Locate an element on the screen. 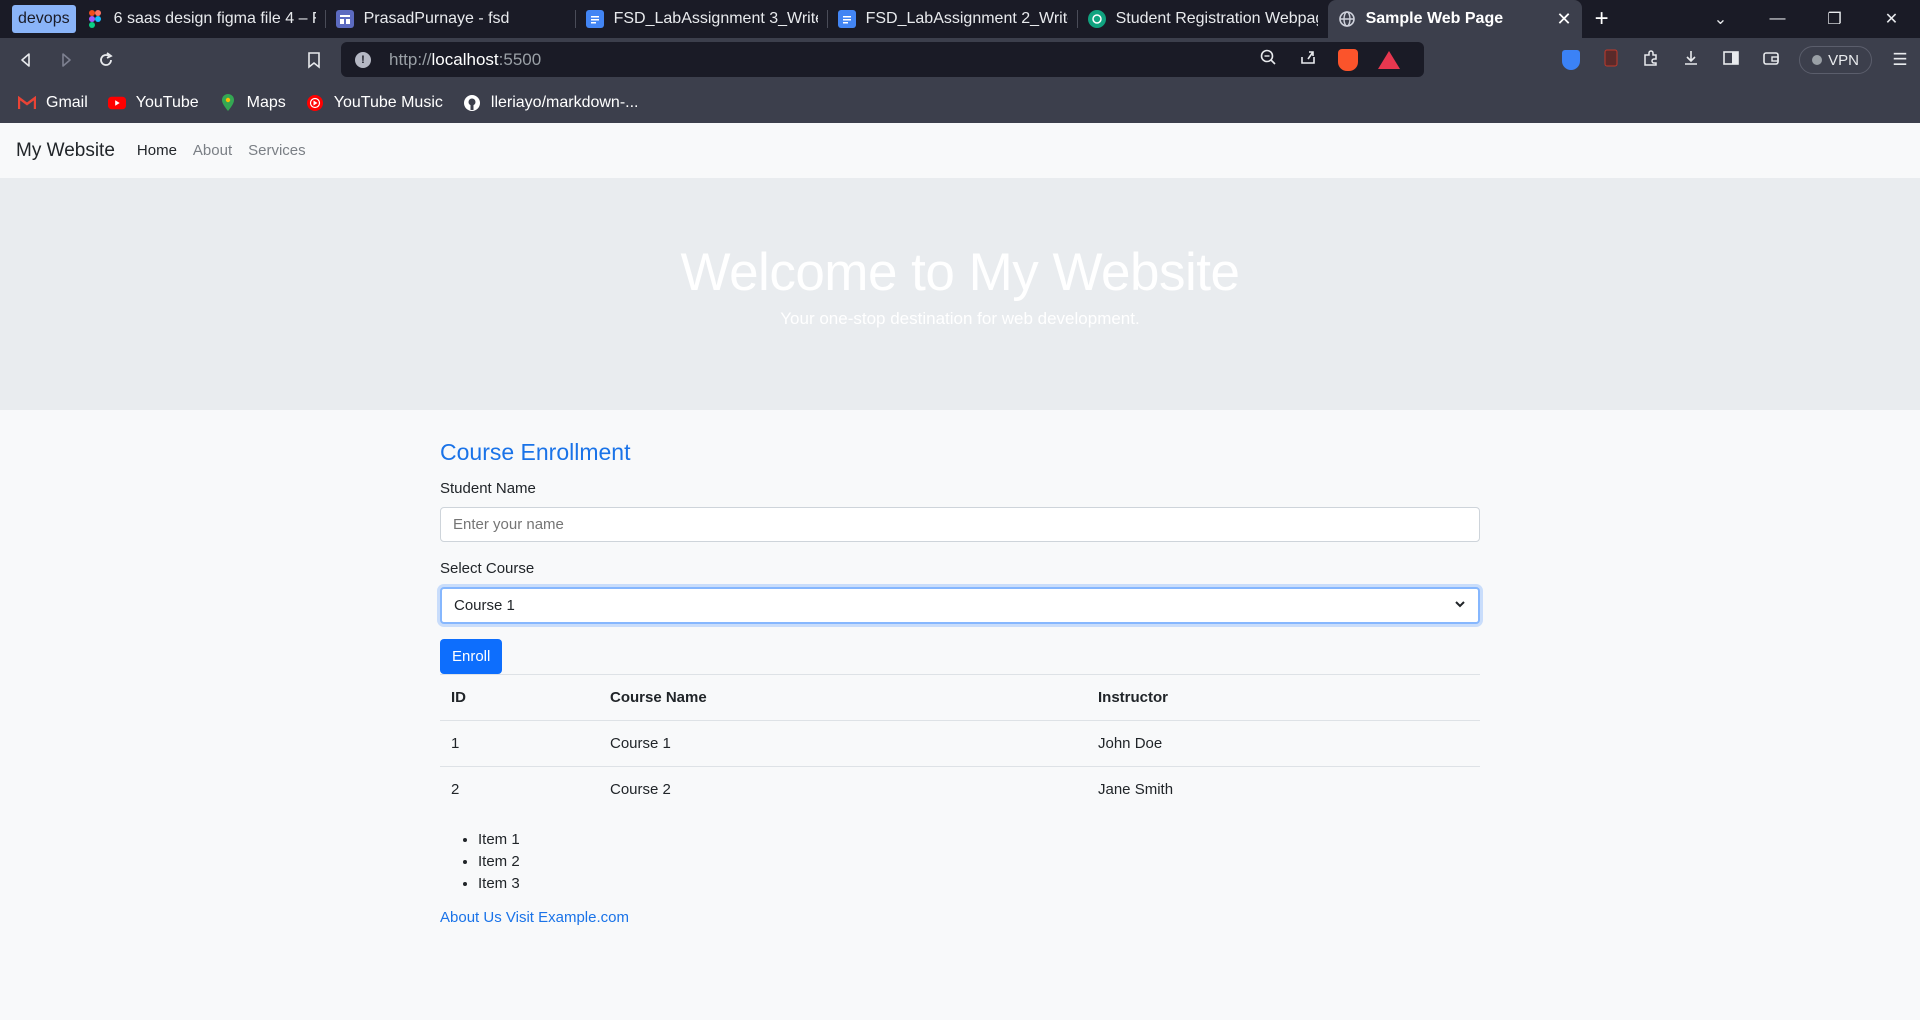 Image resolution: width=1920 pixels, height=1020 pixels. forms-icon is located at coordinates (344, 19).